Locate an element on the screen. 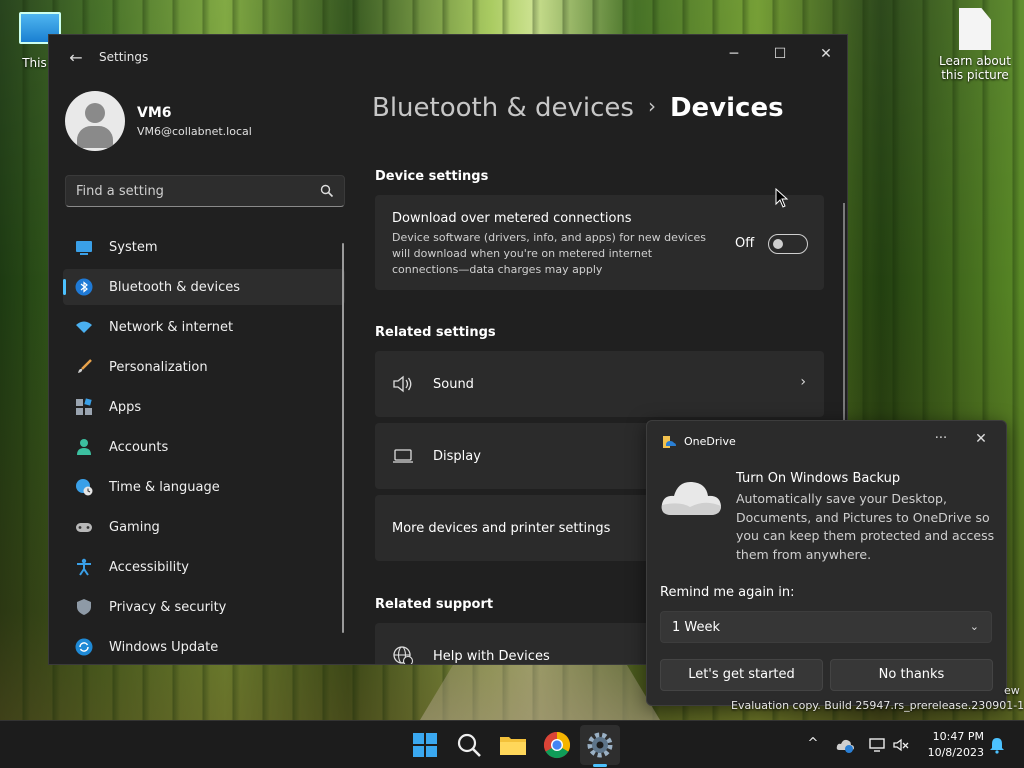 This screenshot has width=1024, height=768. onedrive-app-icon is located at coordinates (669, 442).